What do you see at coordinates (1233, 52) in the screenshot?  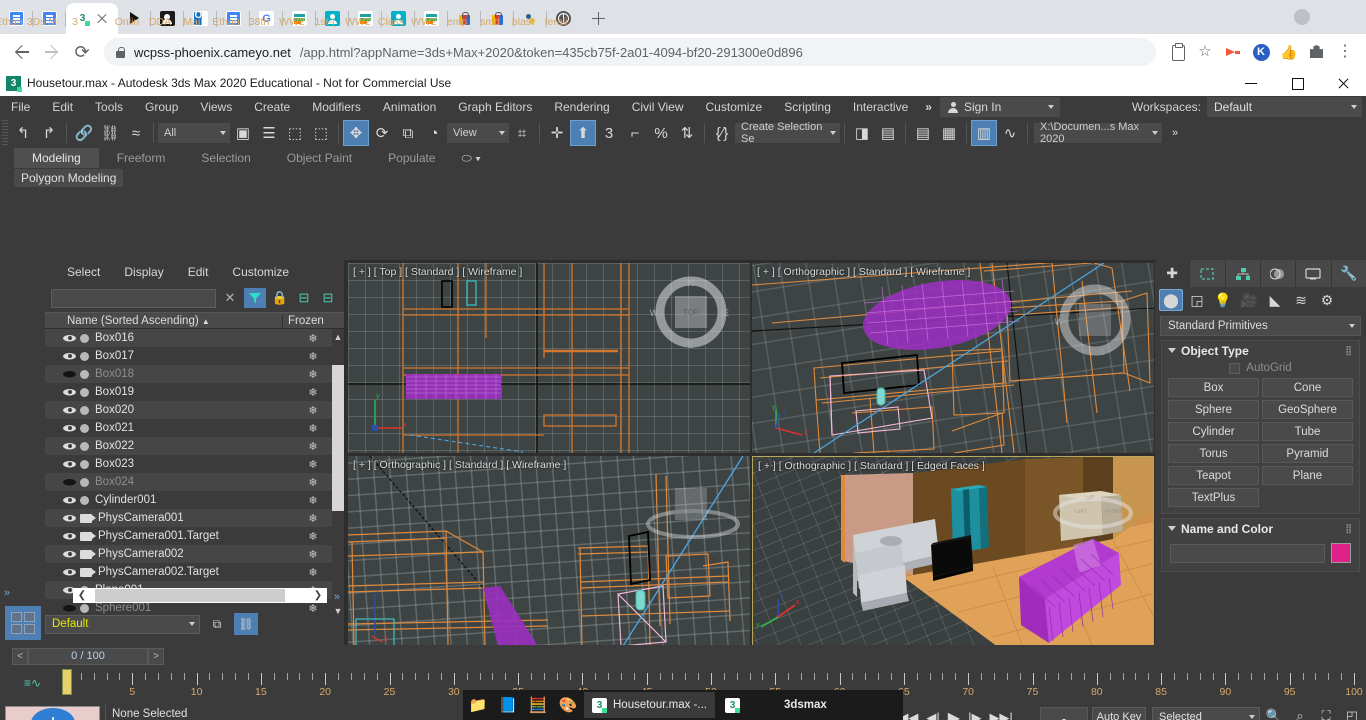 I see `extension-red-icon` at bounding box center [1233, 52].